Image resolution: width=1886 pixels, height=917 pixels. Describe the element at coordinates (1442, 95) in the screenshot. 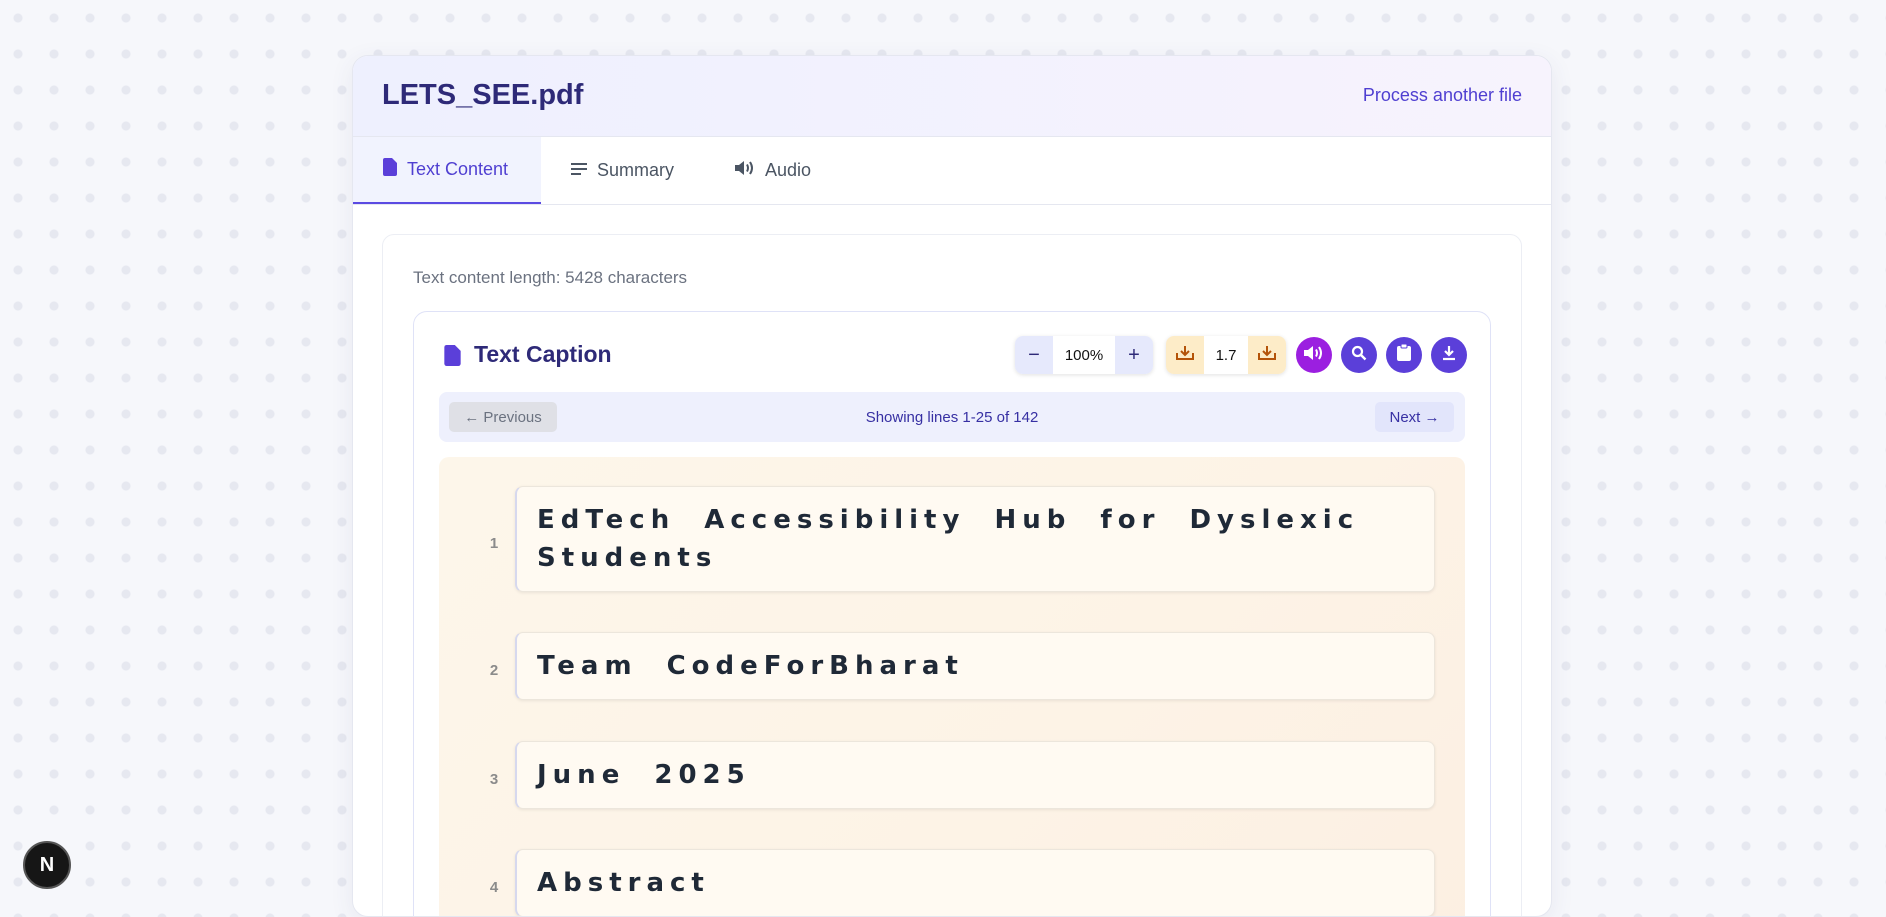

I see `process-another-file-link: Process another file` at that location.